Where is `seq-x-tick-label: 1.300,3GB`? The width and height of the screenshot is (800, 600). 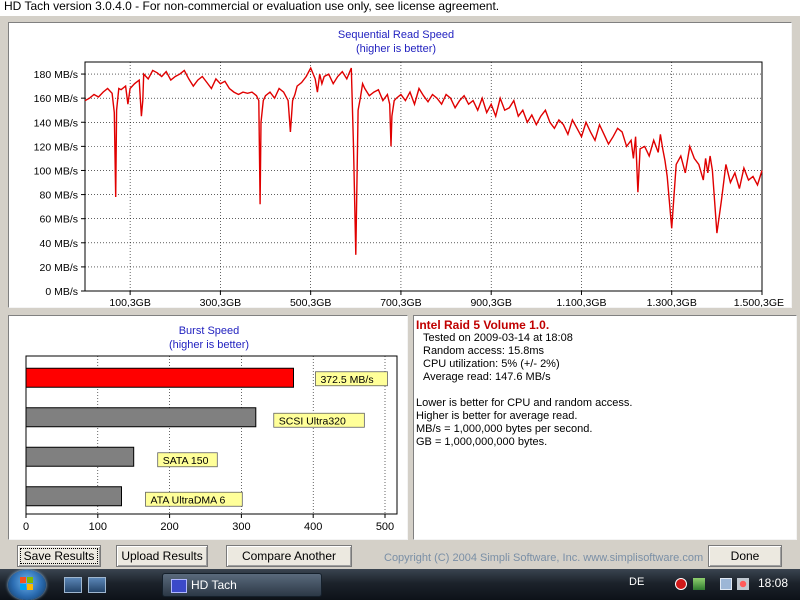 seq-x-tick-label: 1.300,3GB is located at coordinates (672, 302).